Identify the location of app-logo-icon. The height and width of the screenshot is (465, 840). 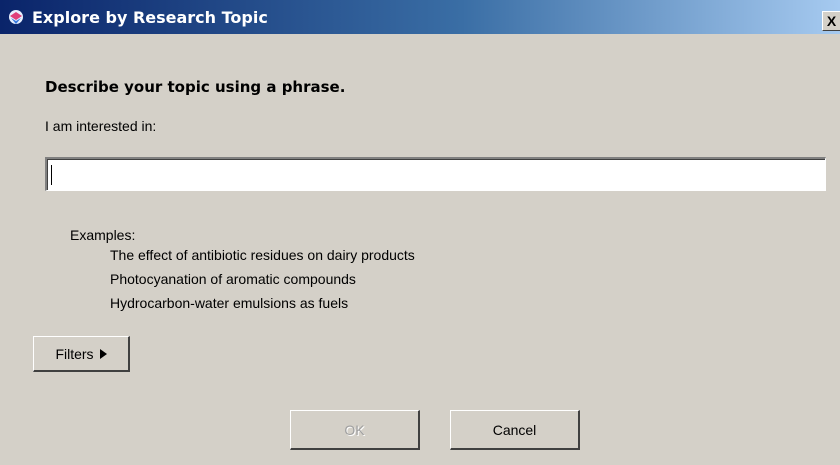
(16, 17).